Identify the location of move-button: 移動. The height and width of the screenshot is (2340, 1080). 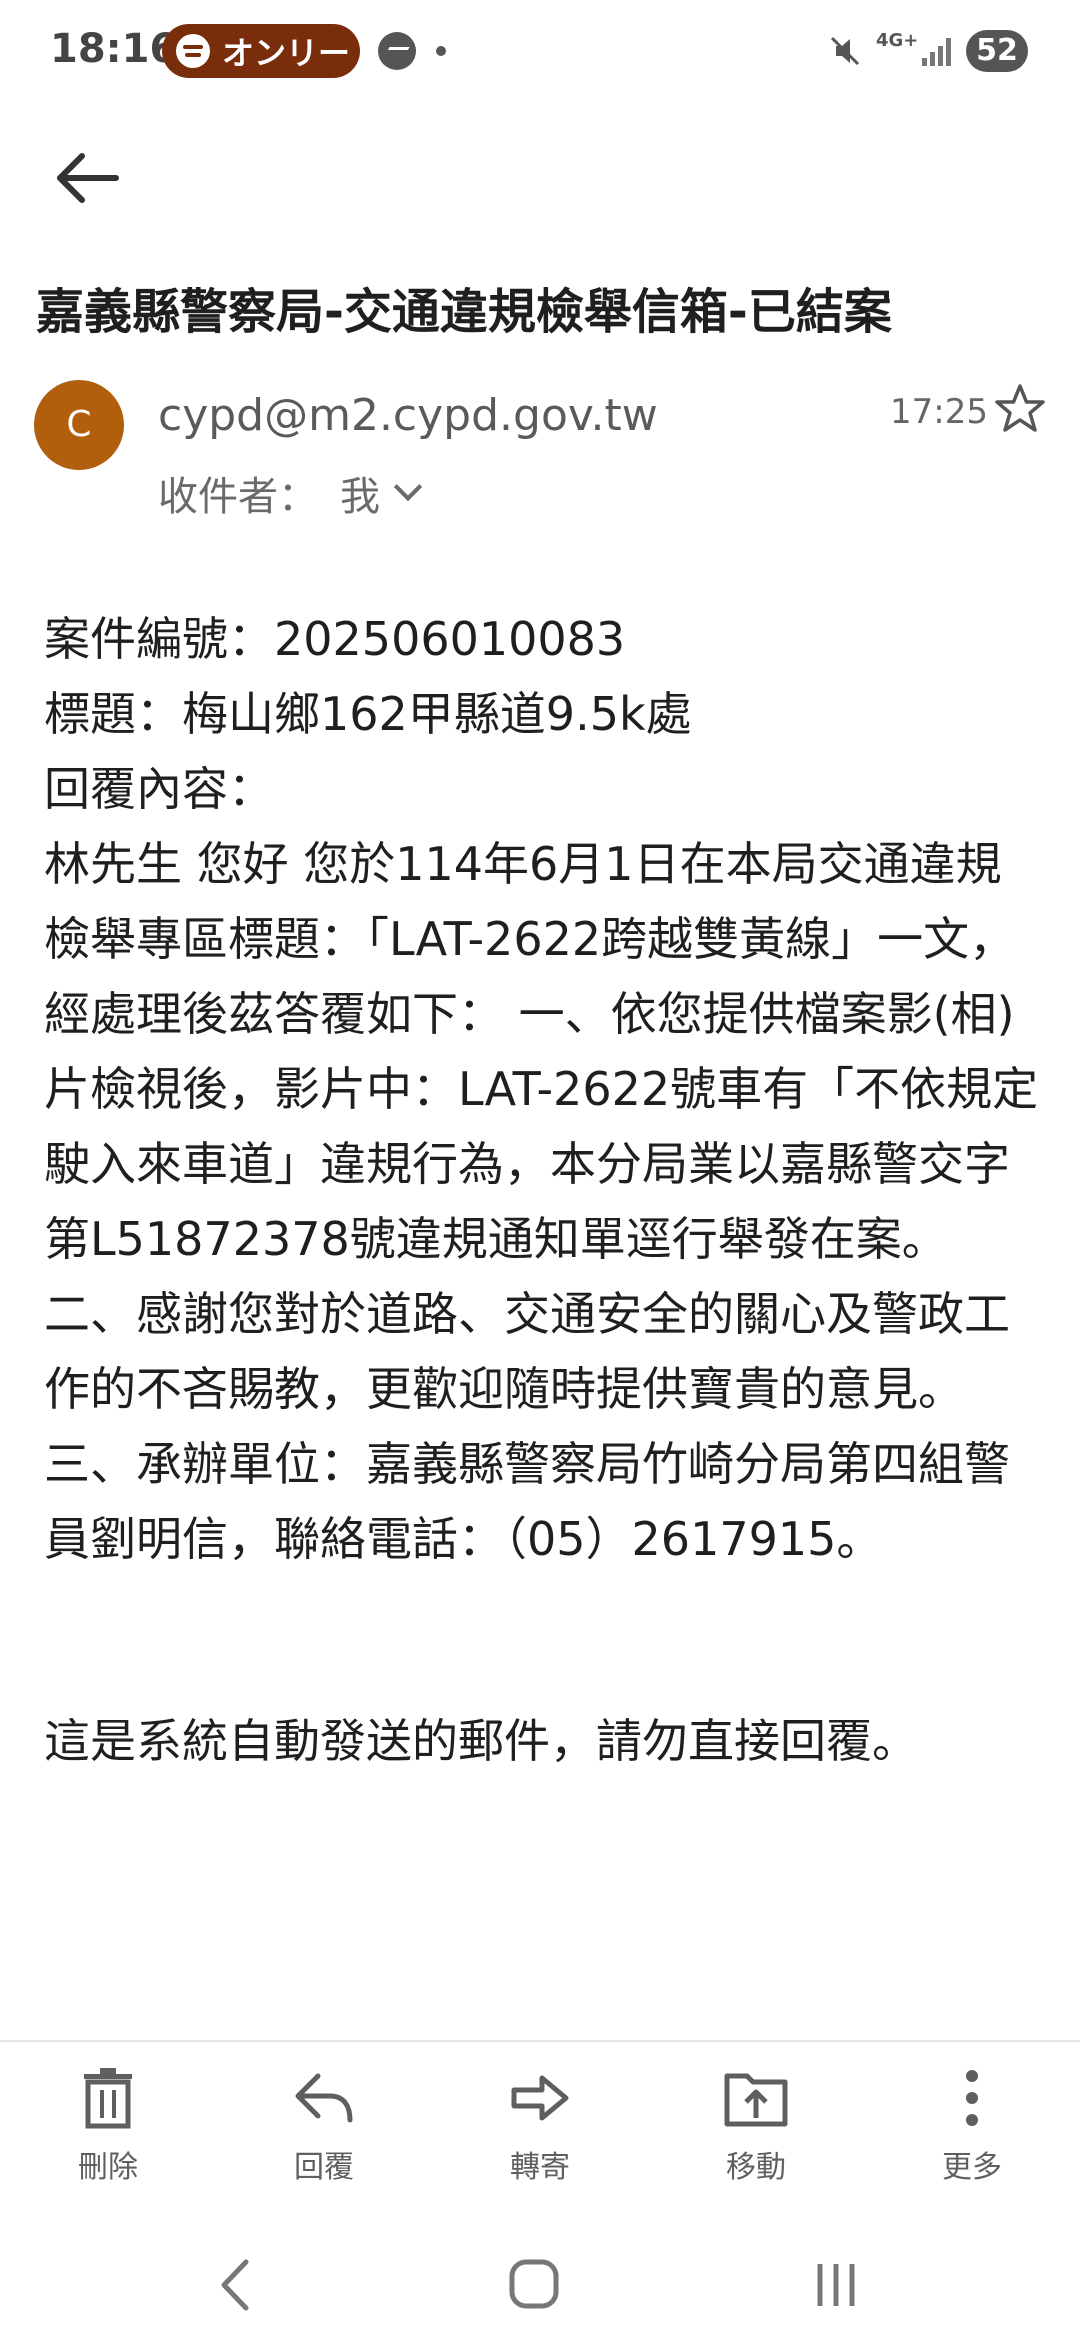
(756, 2136).